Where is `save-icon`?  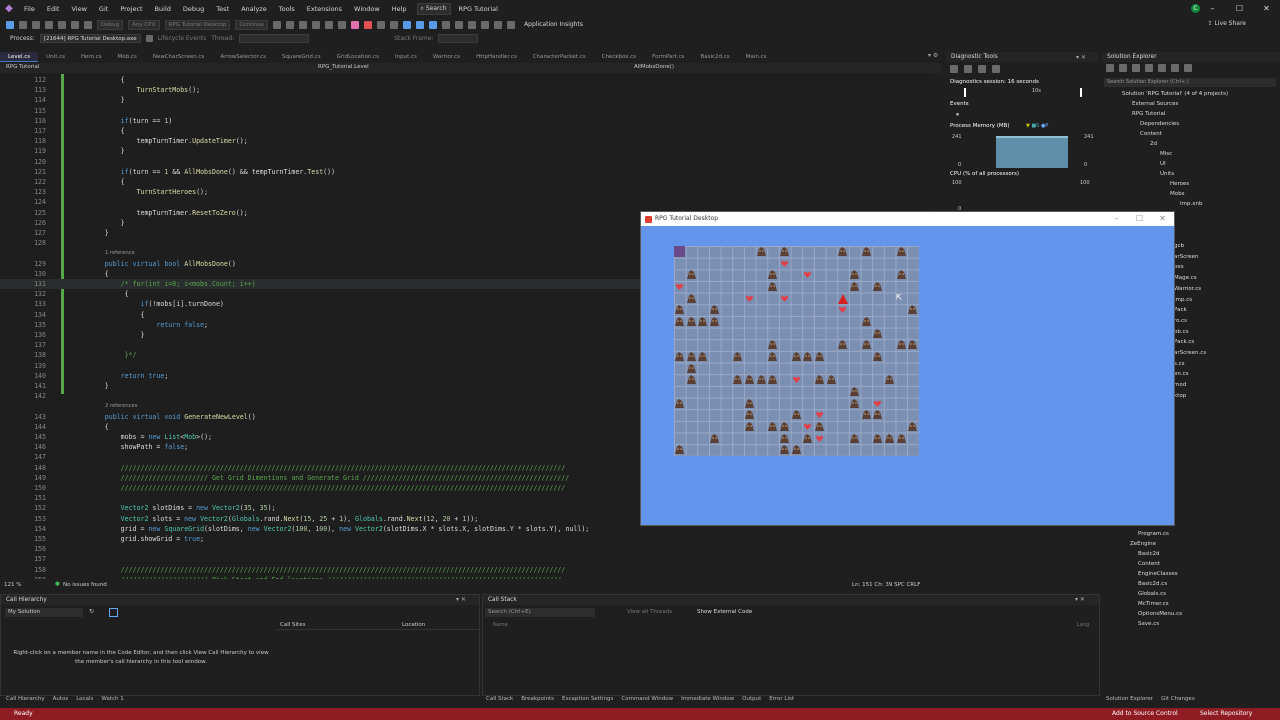 save-icon is located at coordinates (49, 24).